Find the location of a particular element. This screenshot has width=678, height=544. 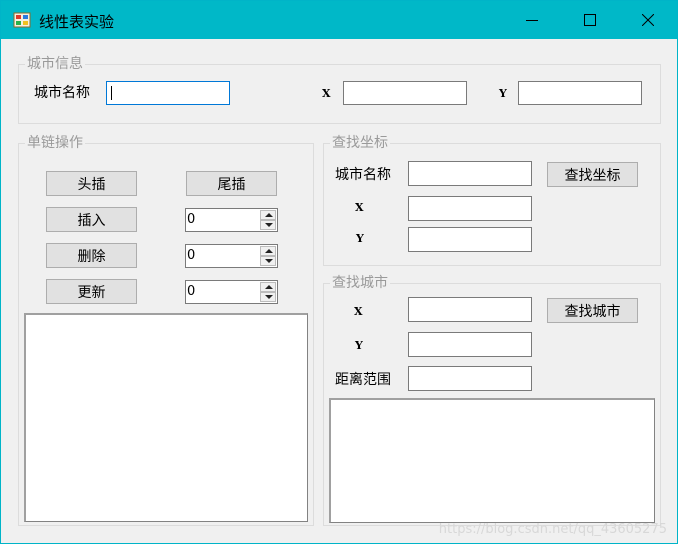

find-coord-y-output is located at coordinates (470, 239).